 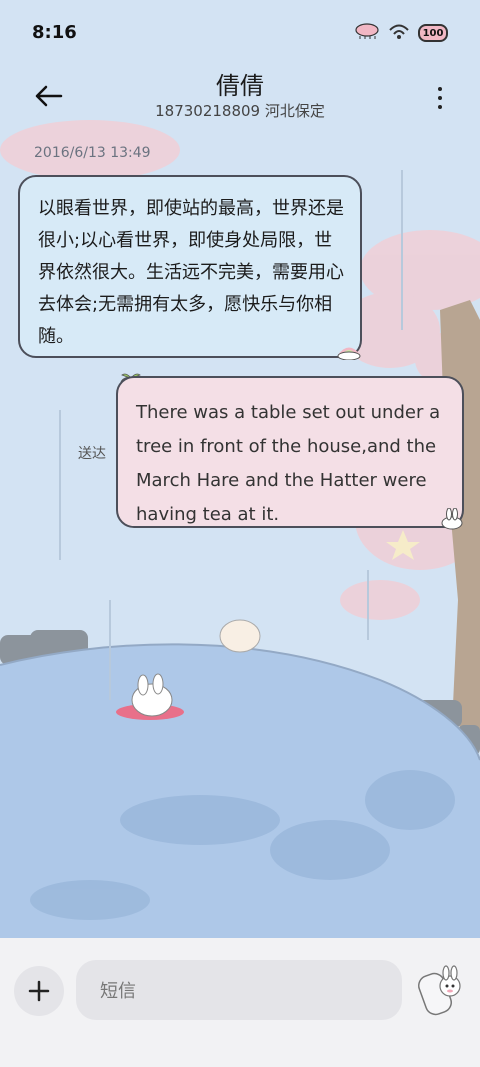 I want to click on conversation-header: 倩倩 18730218809 河北保定, so click(x=240, y=98).